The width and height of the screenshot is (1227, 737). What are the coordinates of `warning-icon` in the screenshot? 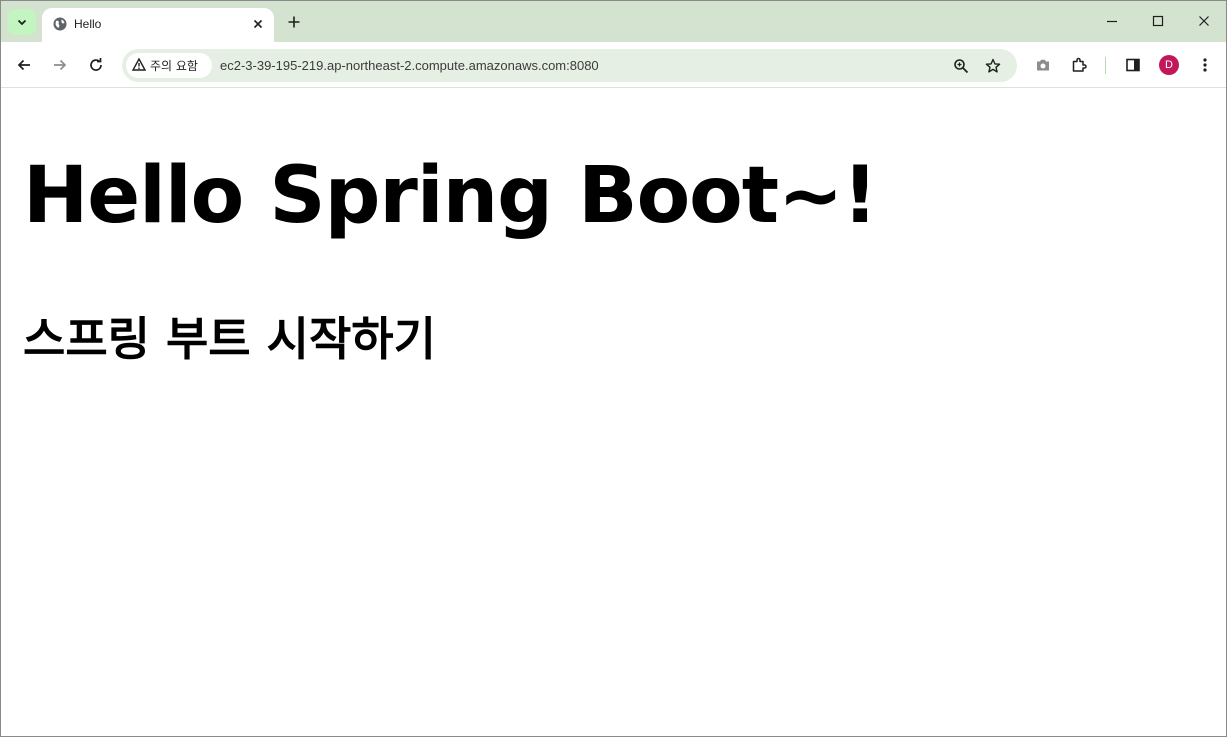 It's located at (139, 65).